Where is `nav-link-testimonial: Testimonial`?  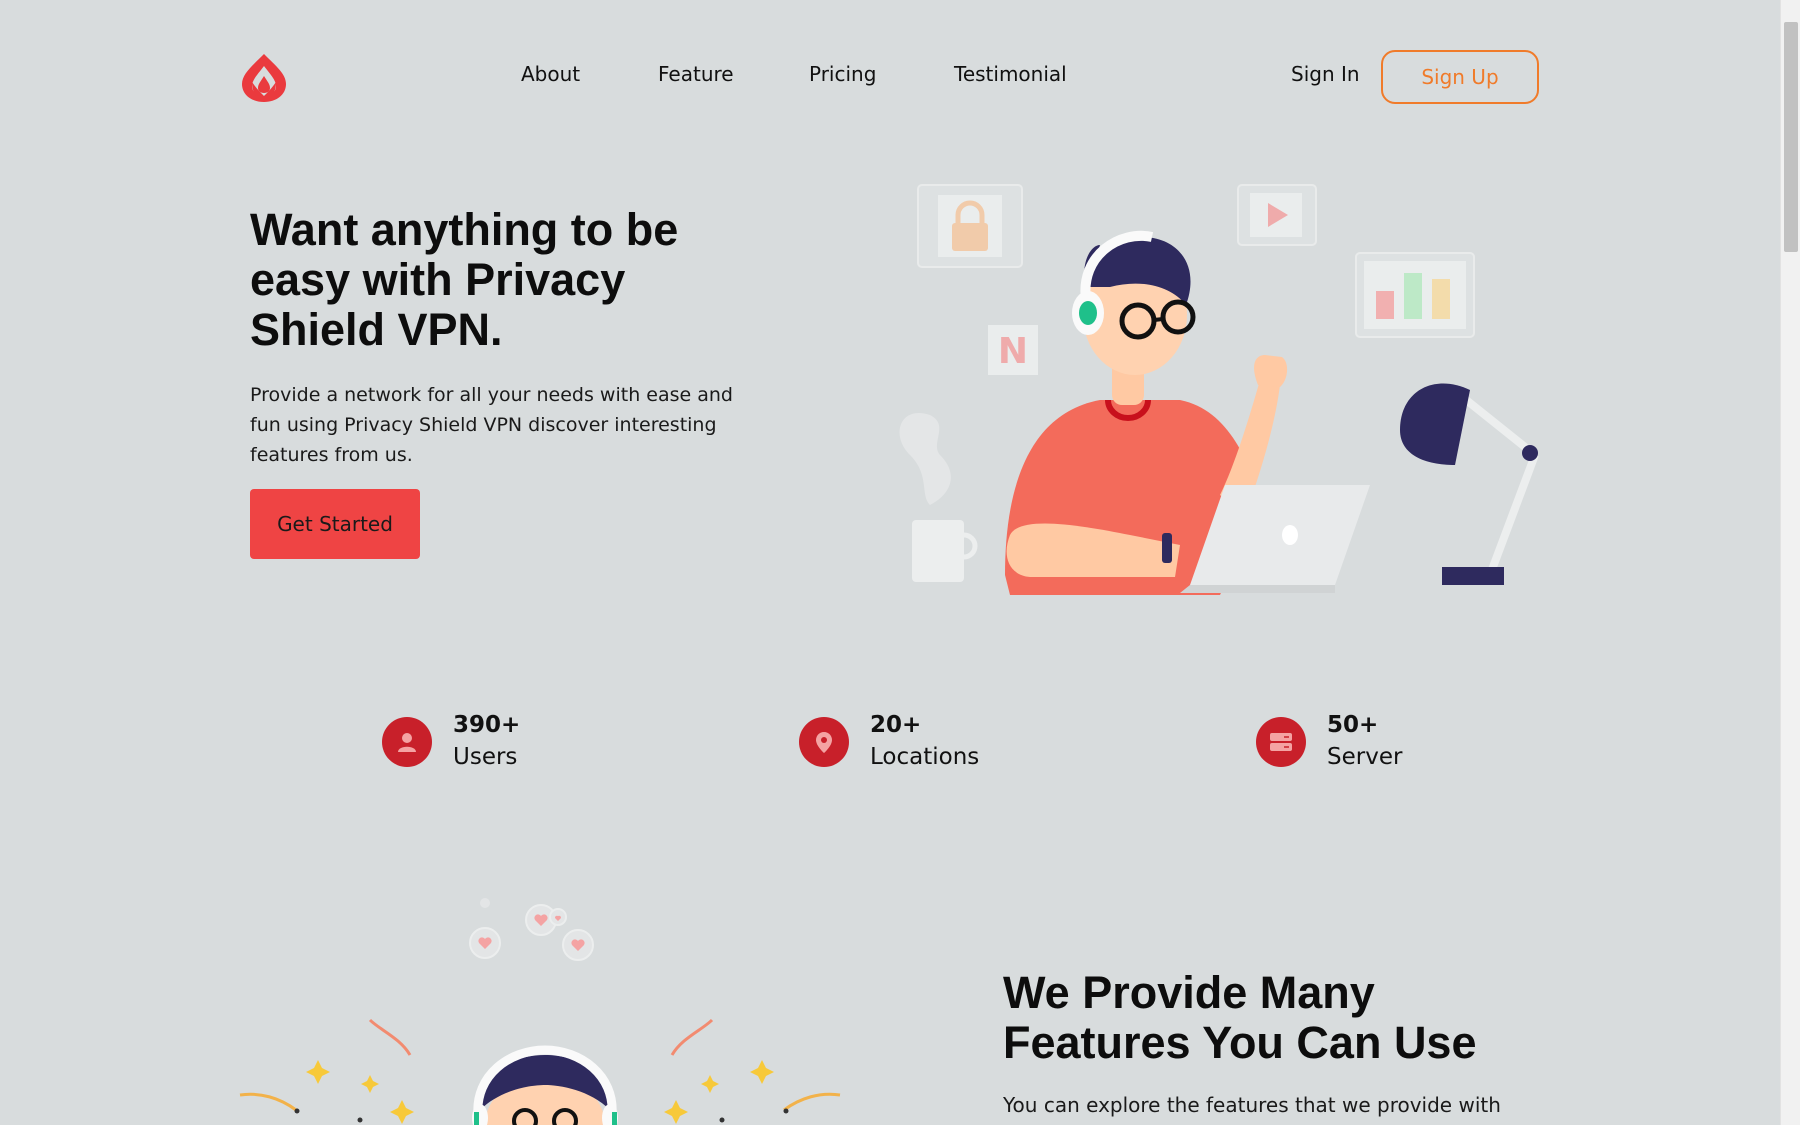 nav-link-testimonial: Testimonial is located at coordinates (1010, 74).